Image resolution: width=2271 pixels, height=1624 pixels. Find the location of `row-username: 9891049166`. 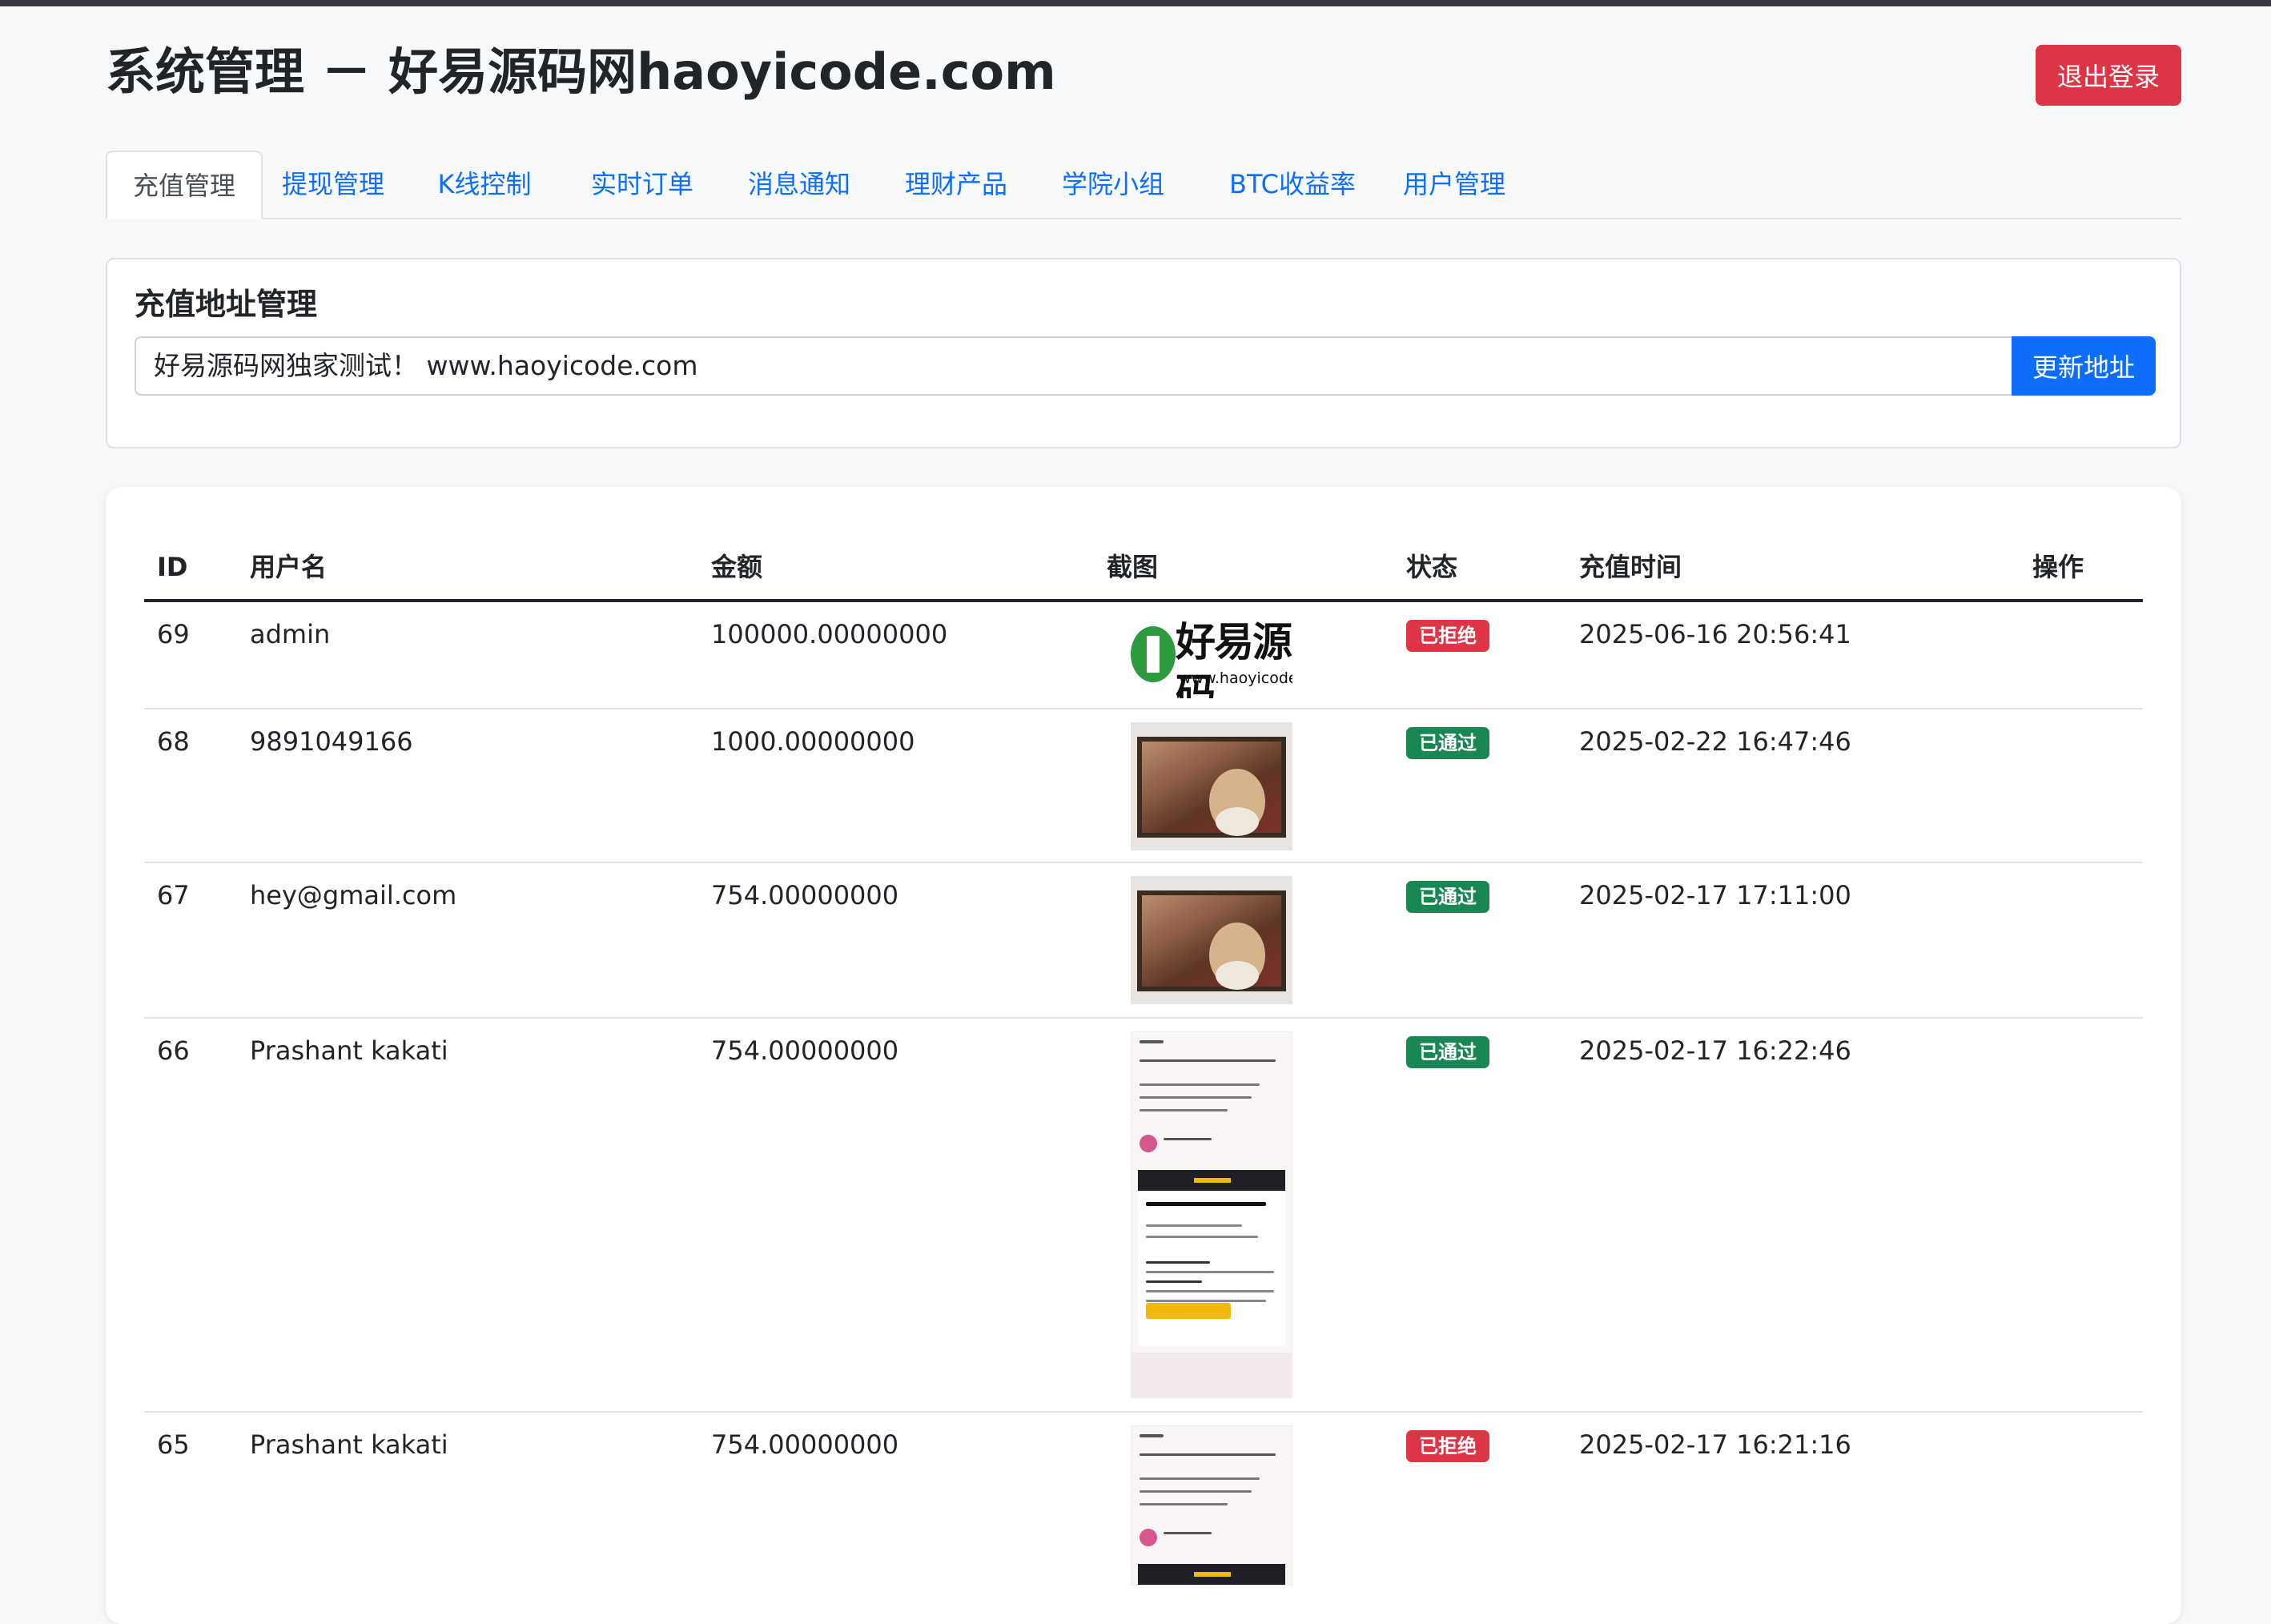

row-username: 9891049166 is located at coordinates (331, 741).